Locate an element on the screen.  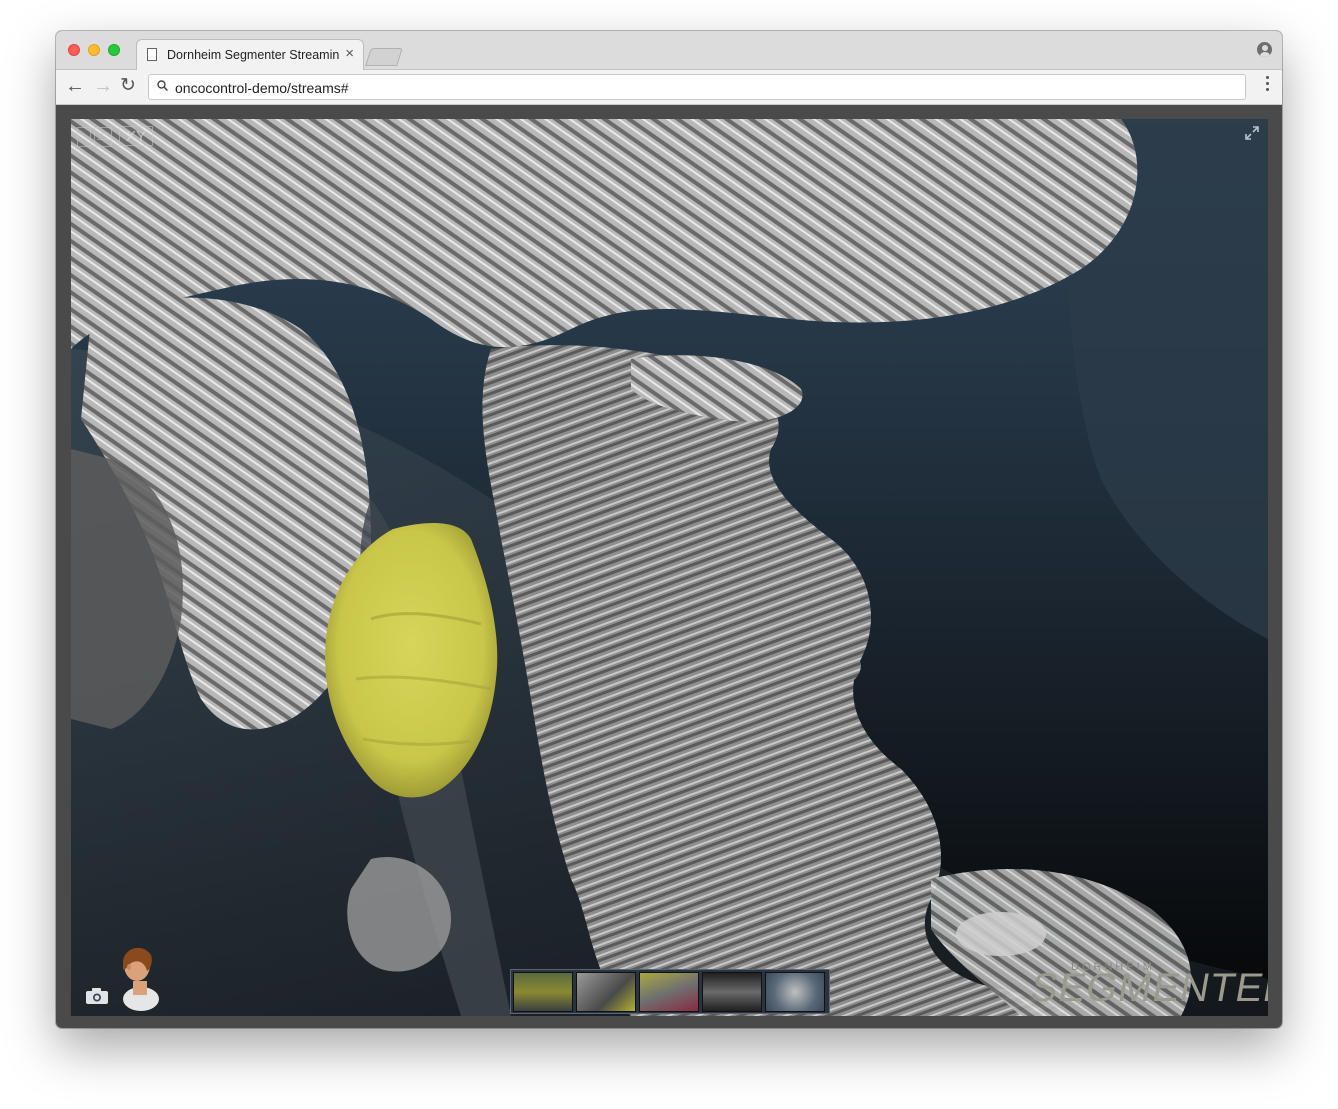
reload-icon: ↻ is located at coordinates (128, 86).